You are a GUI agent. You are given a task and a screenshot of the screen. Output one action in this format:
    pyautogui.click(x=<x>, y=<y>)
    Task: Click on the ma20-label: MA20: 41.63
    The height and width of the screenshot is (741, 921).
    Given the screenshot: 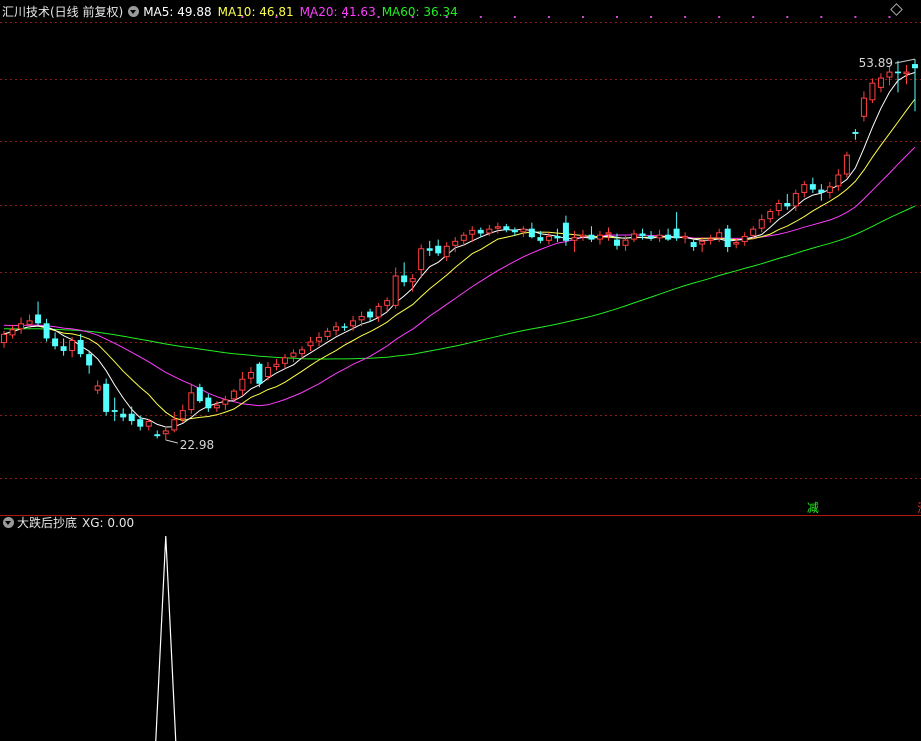 What is the action you would take?
    pyautogui.click(x=337, y=12)
    